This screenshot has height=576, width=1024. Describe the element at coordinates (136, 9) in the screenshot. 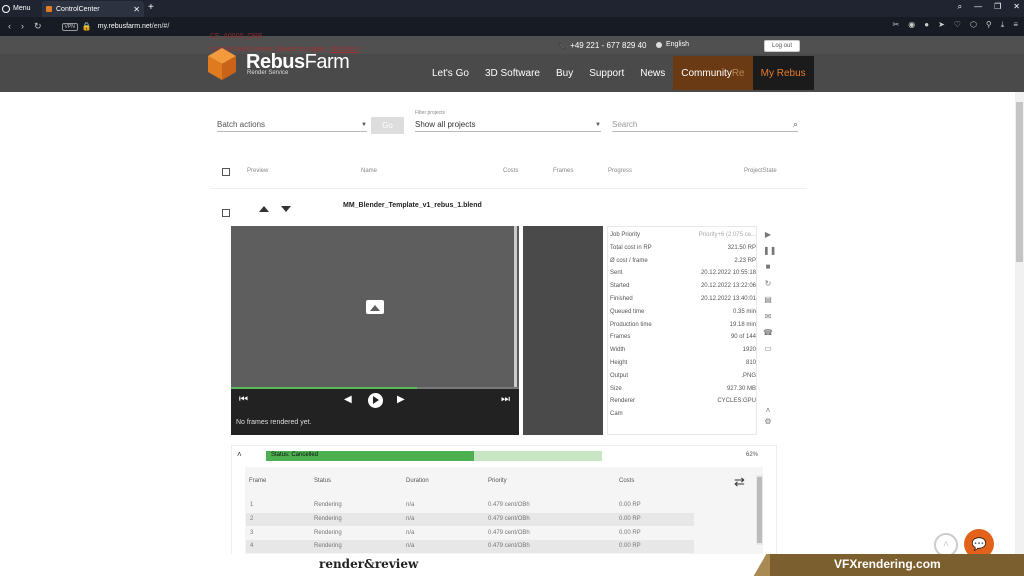

I see `close-tab-icon: ✕` at that location.